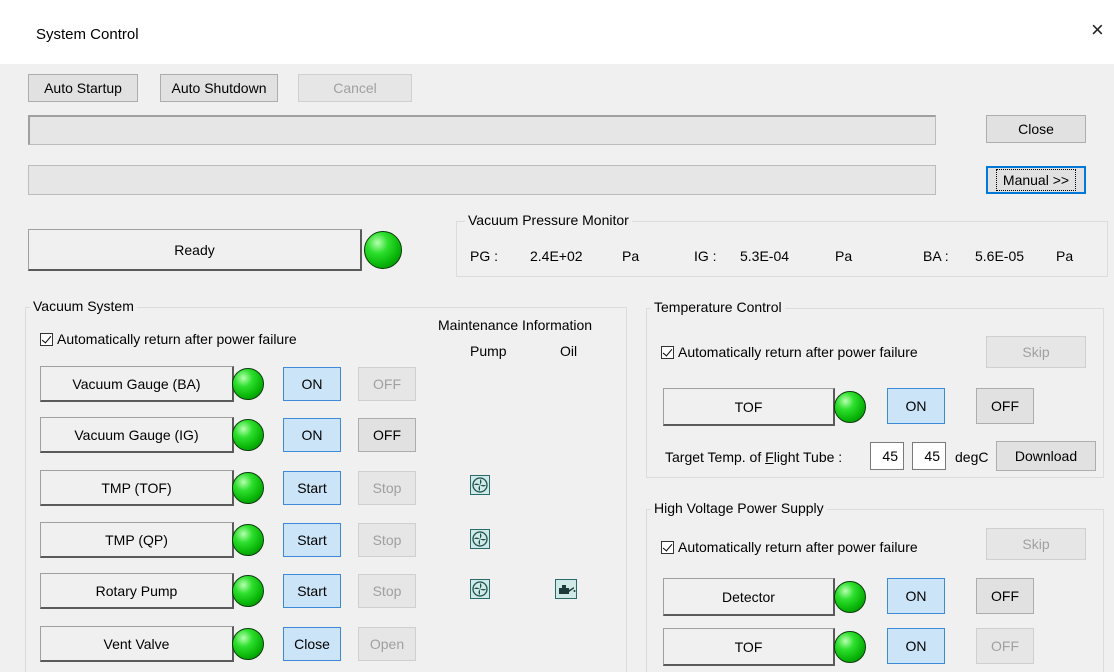 This screenshot has height=672, width=1114. I want to click on rotary-pump-stop-button: Stop, so click(387, 591).